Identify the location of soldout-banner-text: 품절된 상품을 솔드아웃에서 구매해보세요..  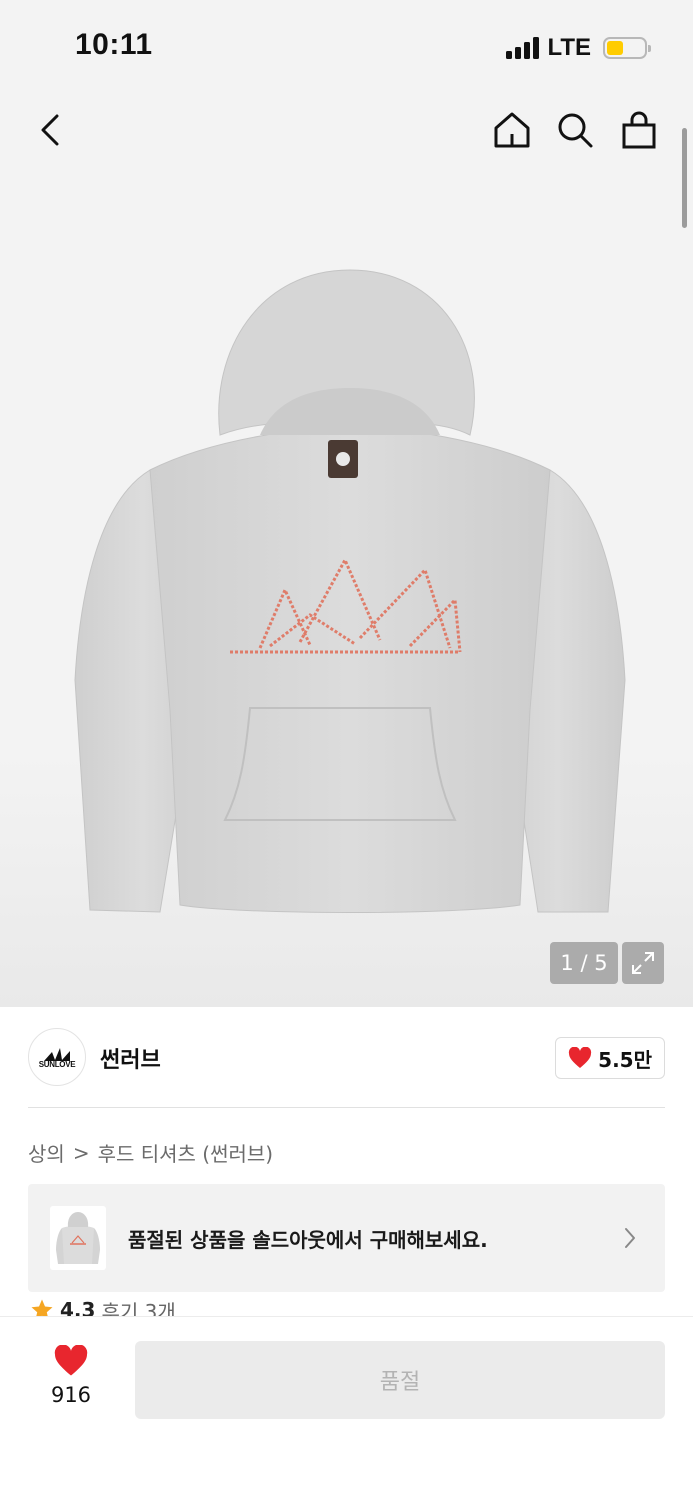
(308, 1240).